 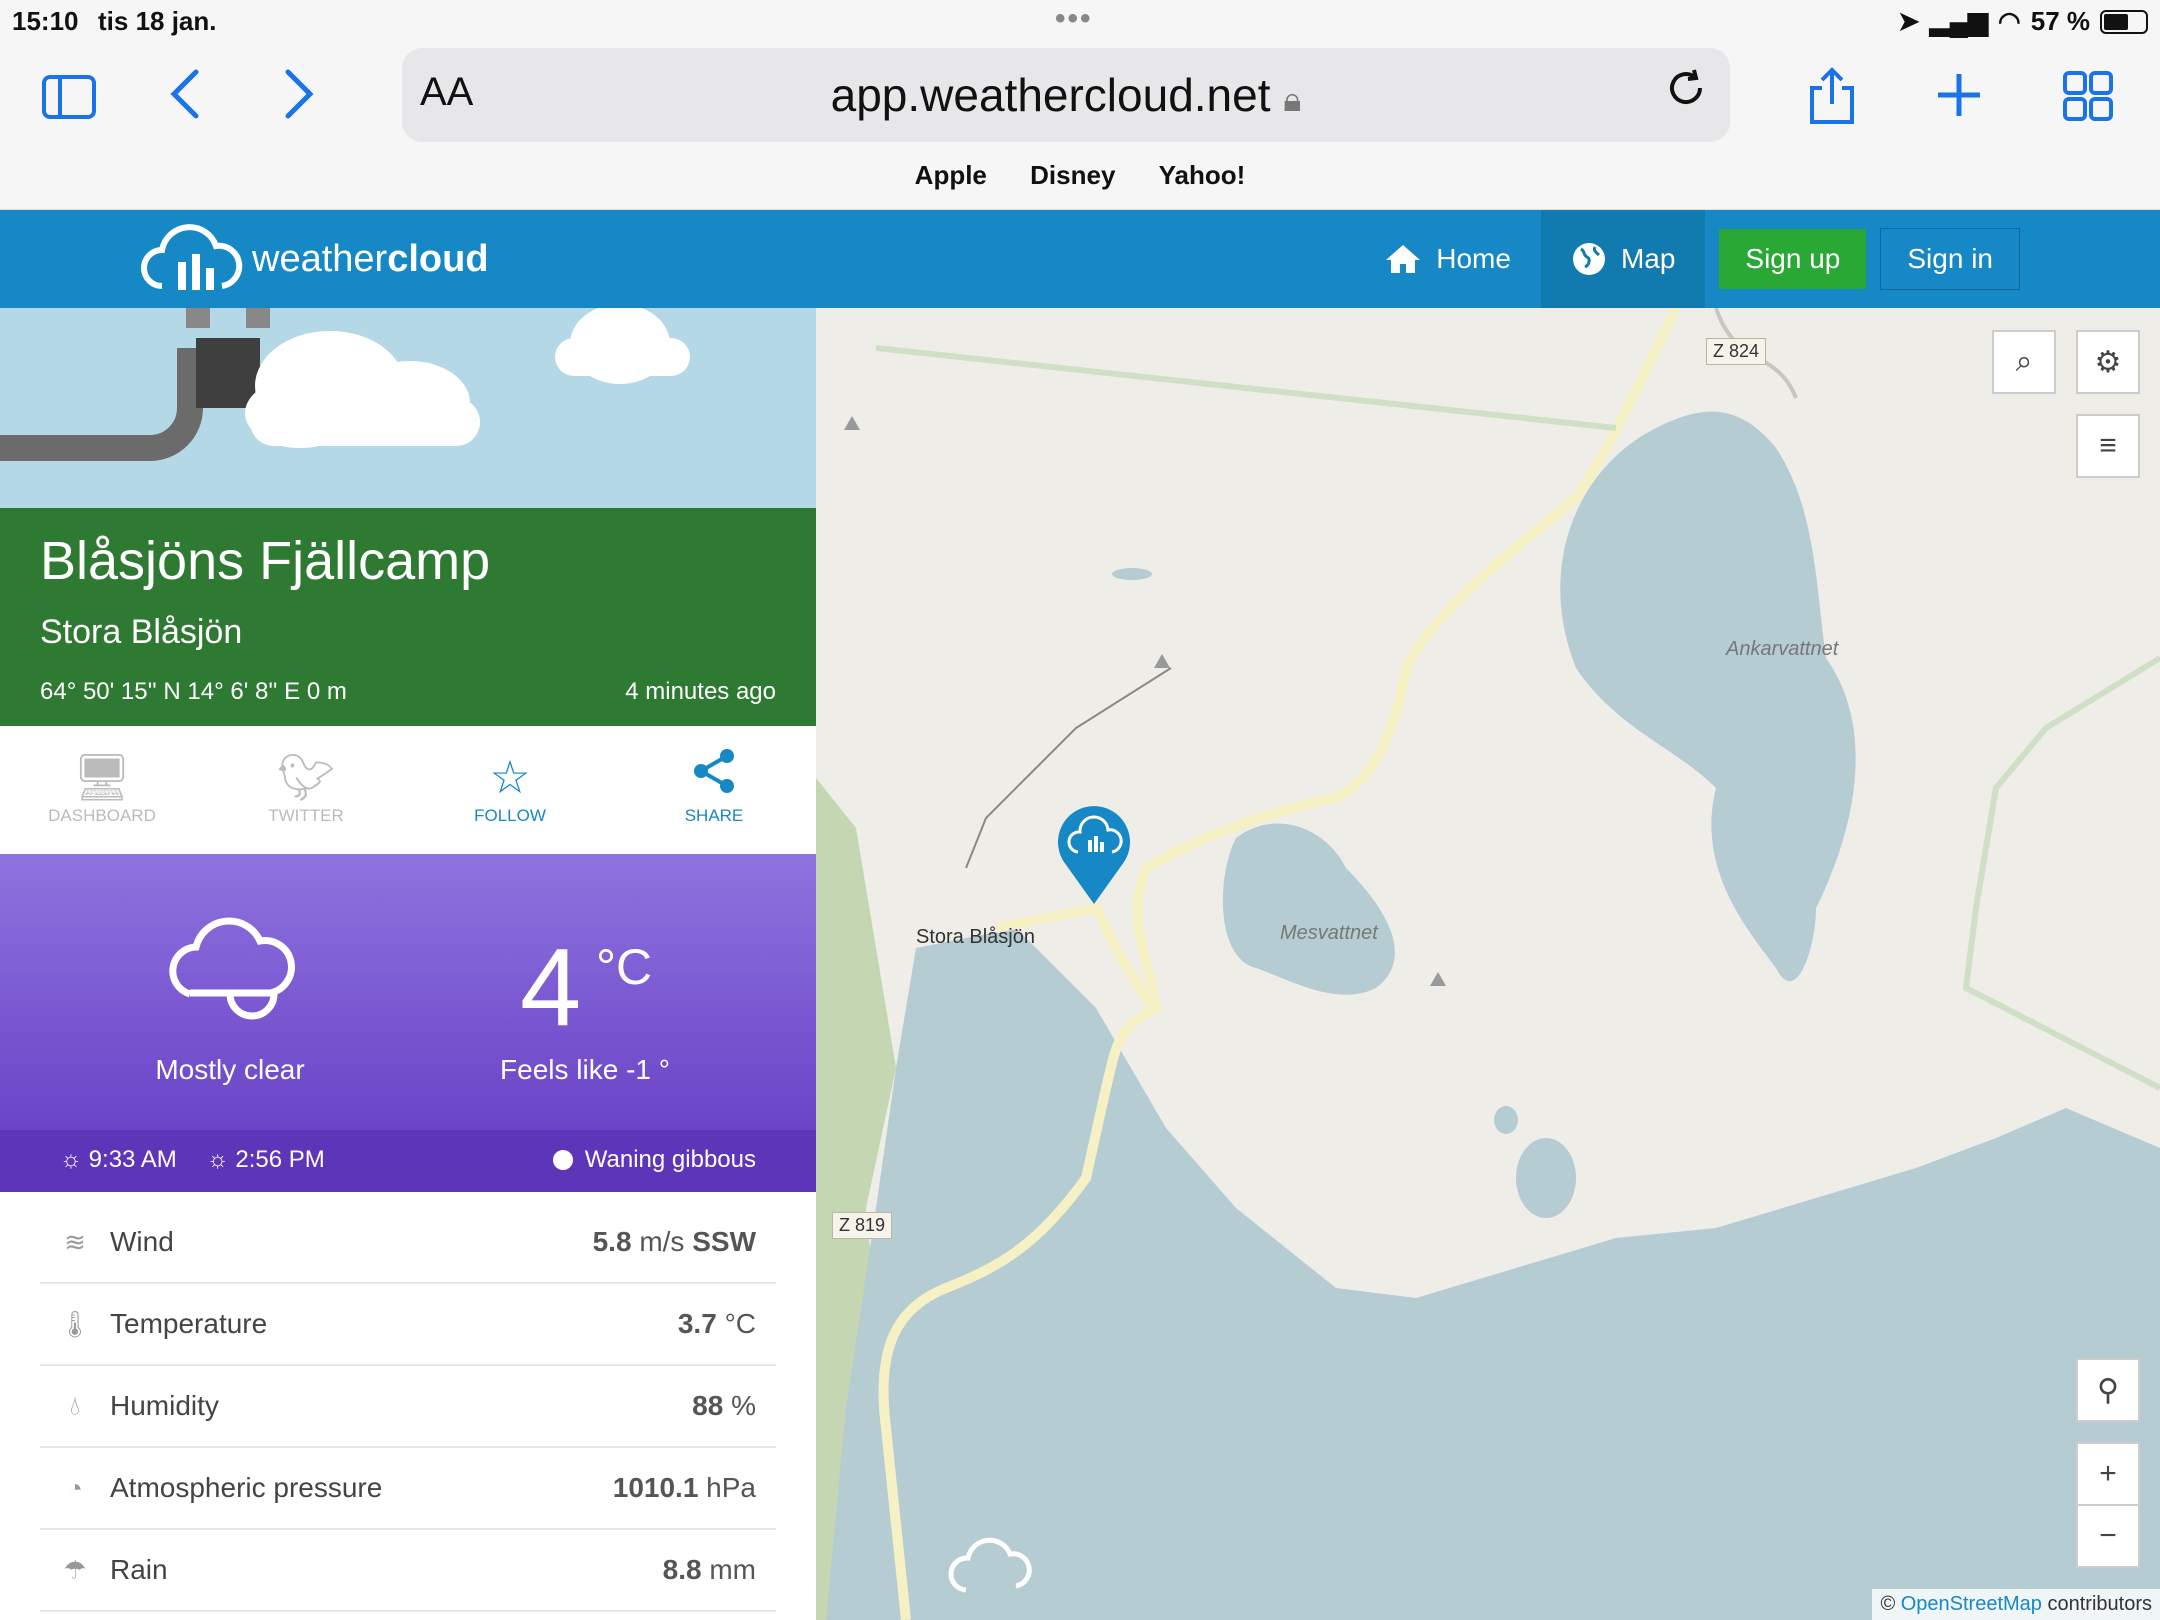 I want to click on status-date: tis 18 jan., so click(x=157, y=21).